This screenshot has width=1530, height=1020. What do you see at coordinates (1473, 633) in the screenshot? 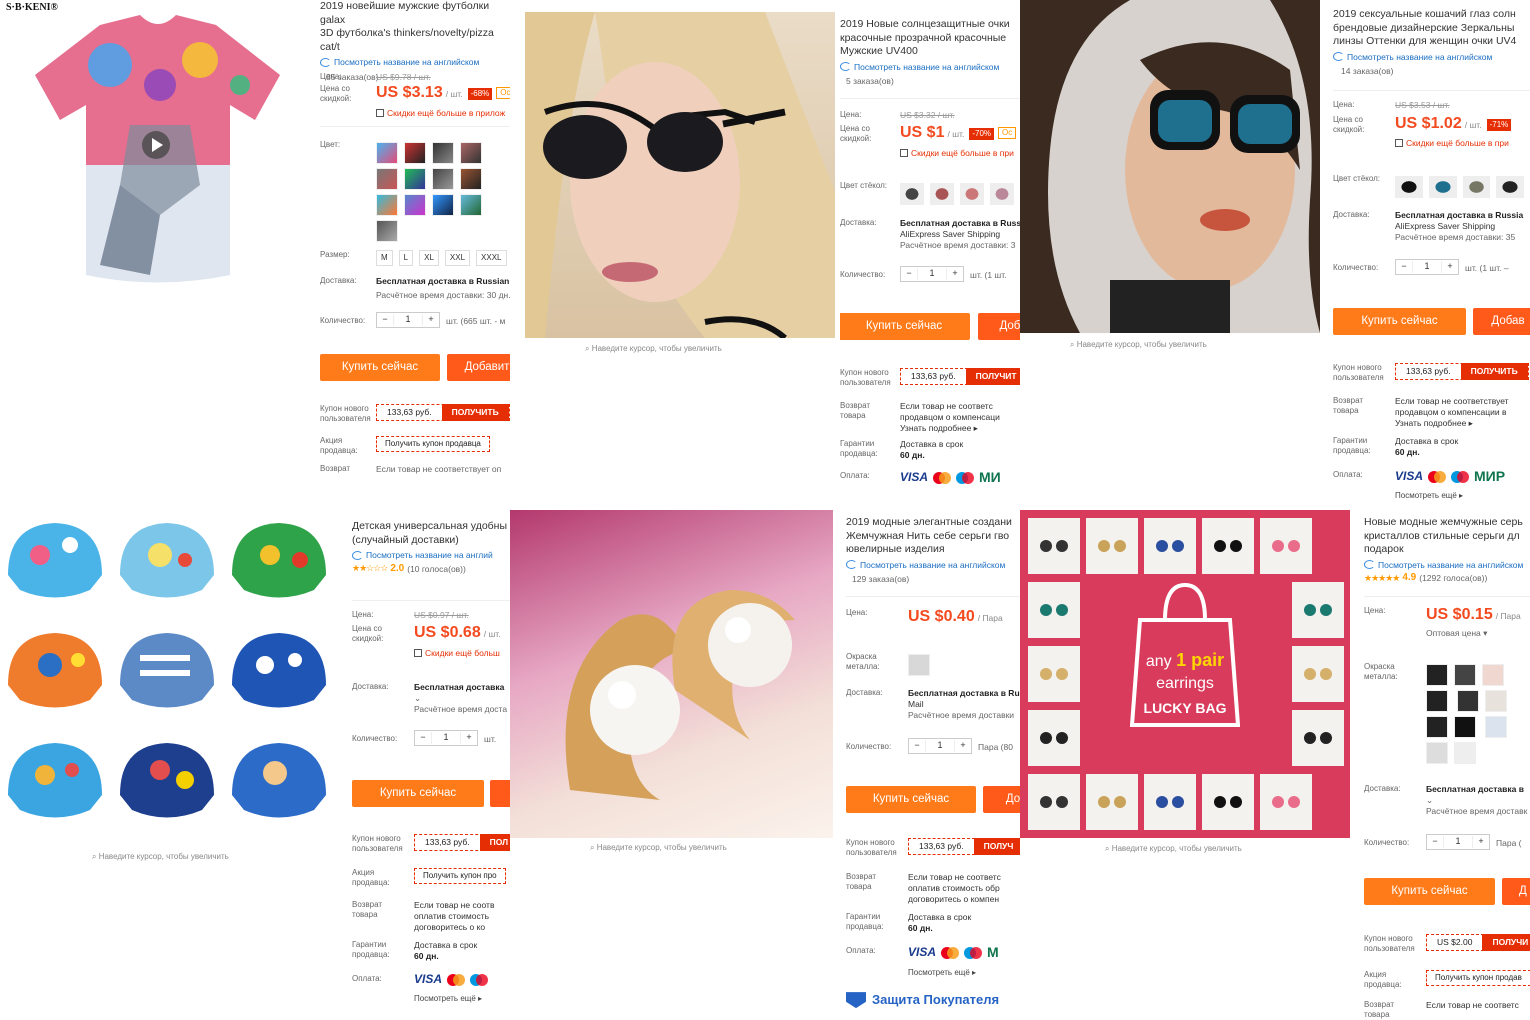
I see `wholesale-price-link: Оптовая цена ▾` at bounding box center [1473, 633].